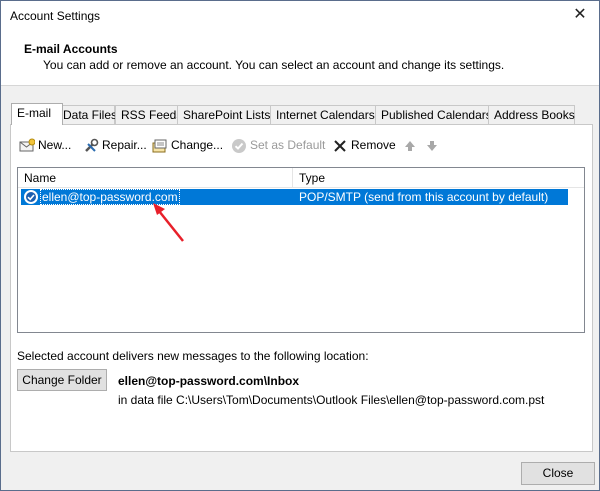 The image size is (600, 491). Describe the element at coordinates (373, 145) in the screenshot. I see `remove-label: Remove` at that location.